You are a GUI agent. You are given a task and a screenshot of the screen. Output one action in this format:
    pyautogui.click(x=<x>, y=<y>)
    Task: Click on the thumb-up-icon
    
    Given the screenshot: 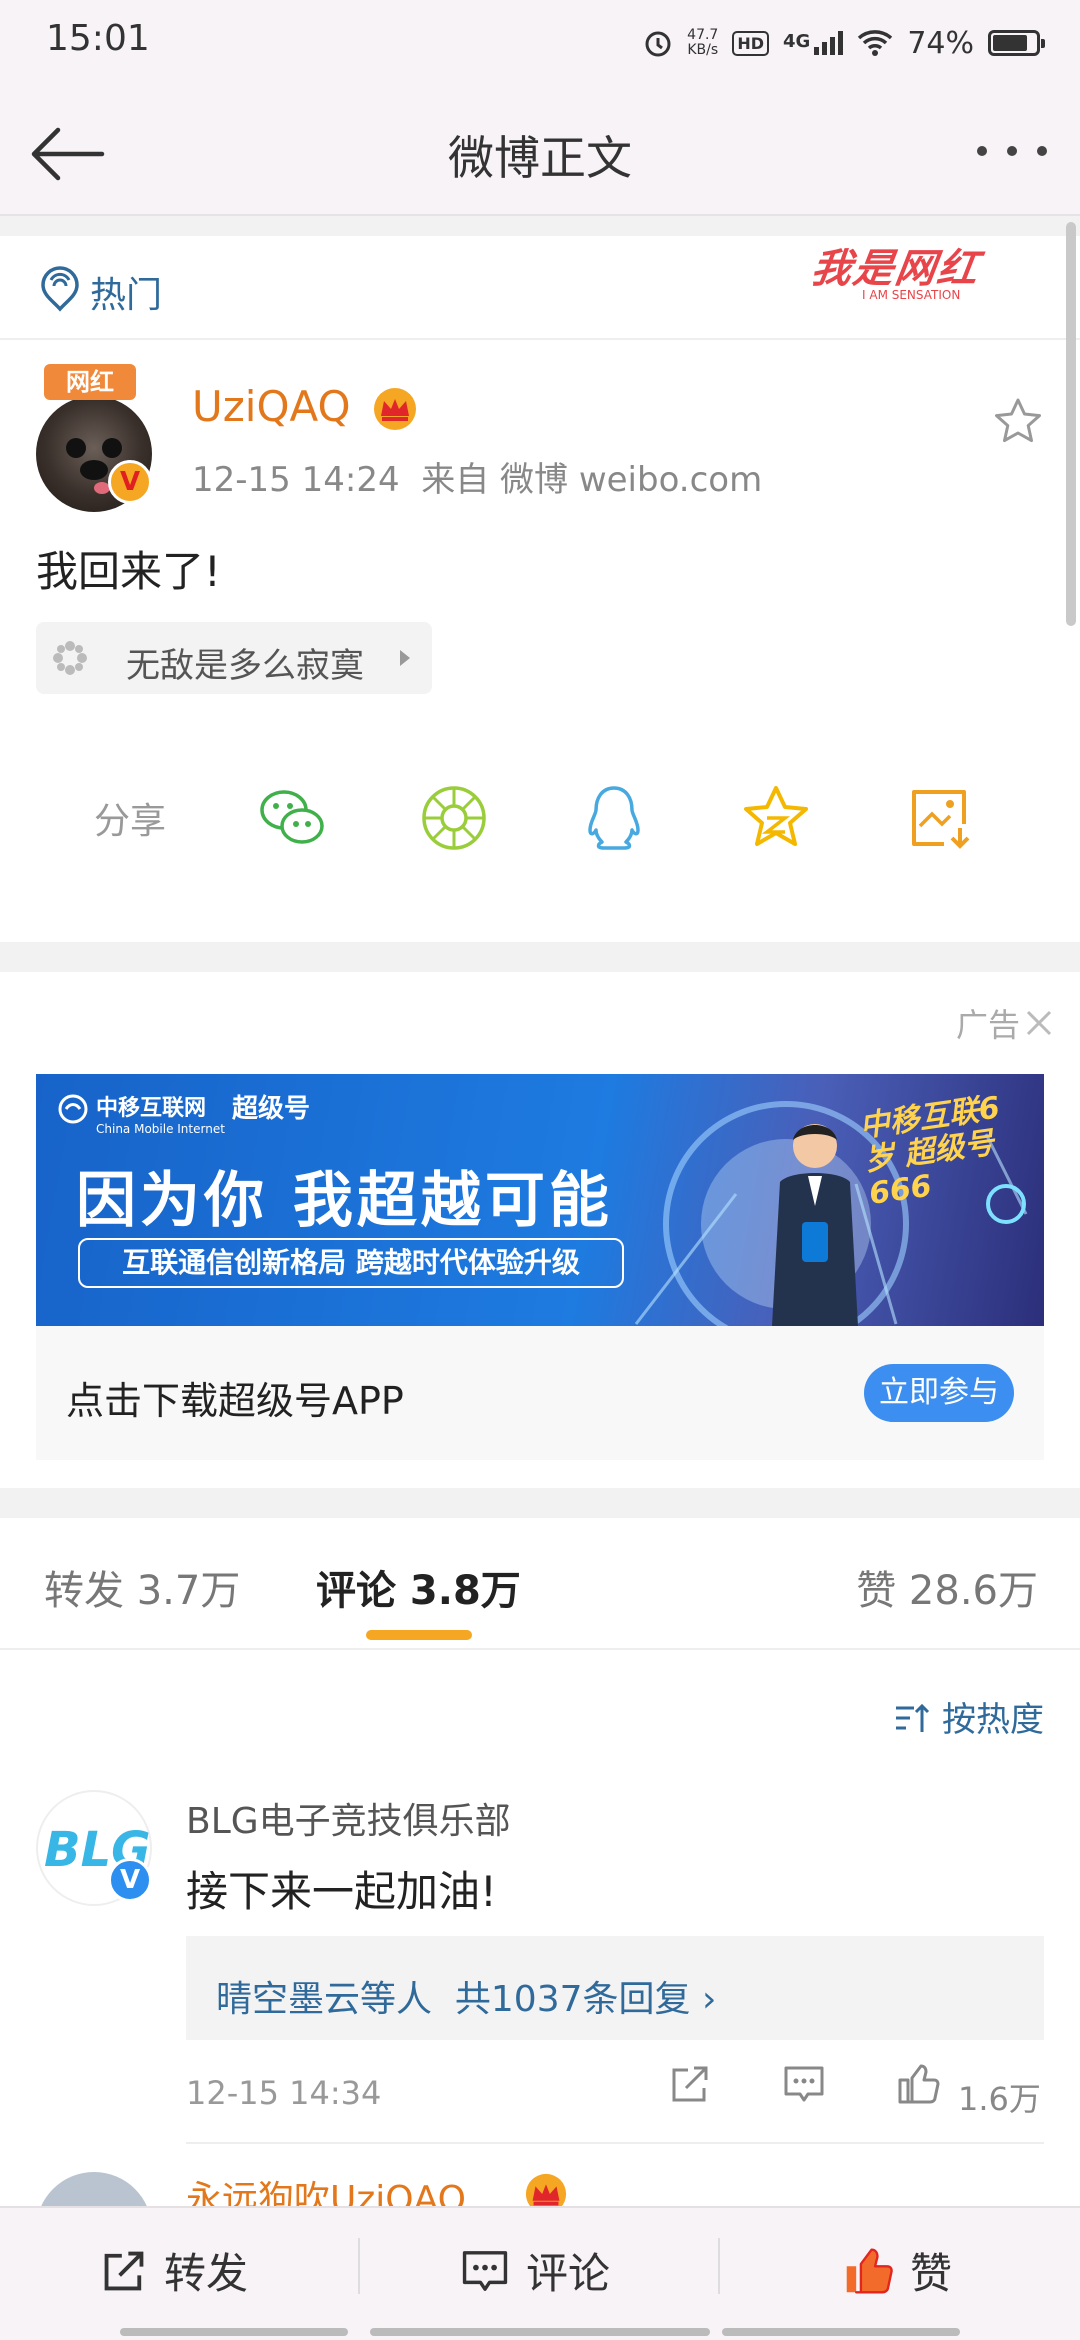 What is the action you would take?
    pyautogui.click(x=918, y=2084)
    